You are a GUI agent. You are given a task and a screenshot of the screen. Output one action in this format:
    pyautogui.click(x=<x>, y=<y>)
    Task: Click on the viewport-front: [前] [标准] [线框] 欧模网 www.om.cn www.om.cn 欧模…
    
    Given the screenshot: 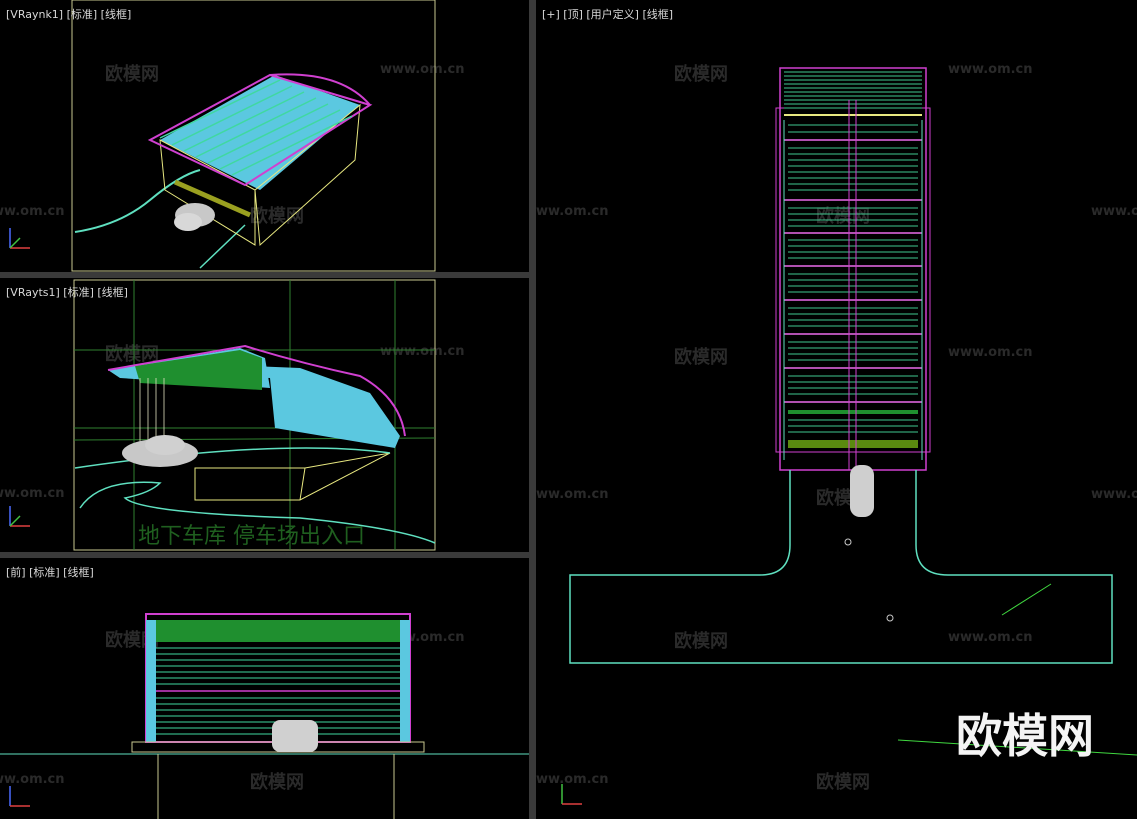 What is the action you would take?
    pyautogui.click(x=264, y=688)
    